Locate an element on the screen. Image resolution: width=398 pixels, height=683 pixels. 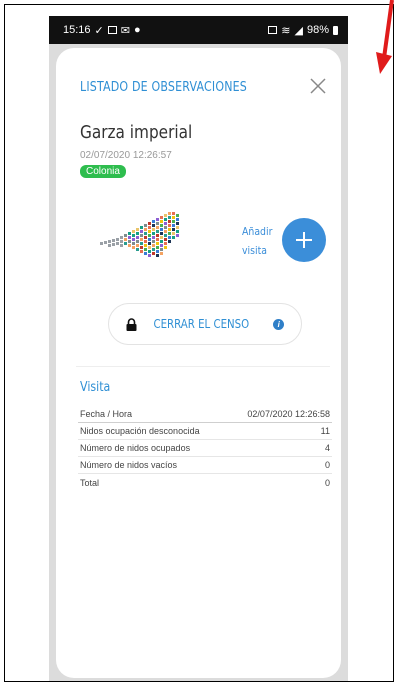
chat-icon: ● is located at coordinates (137, 30).